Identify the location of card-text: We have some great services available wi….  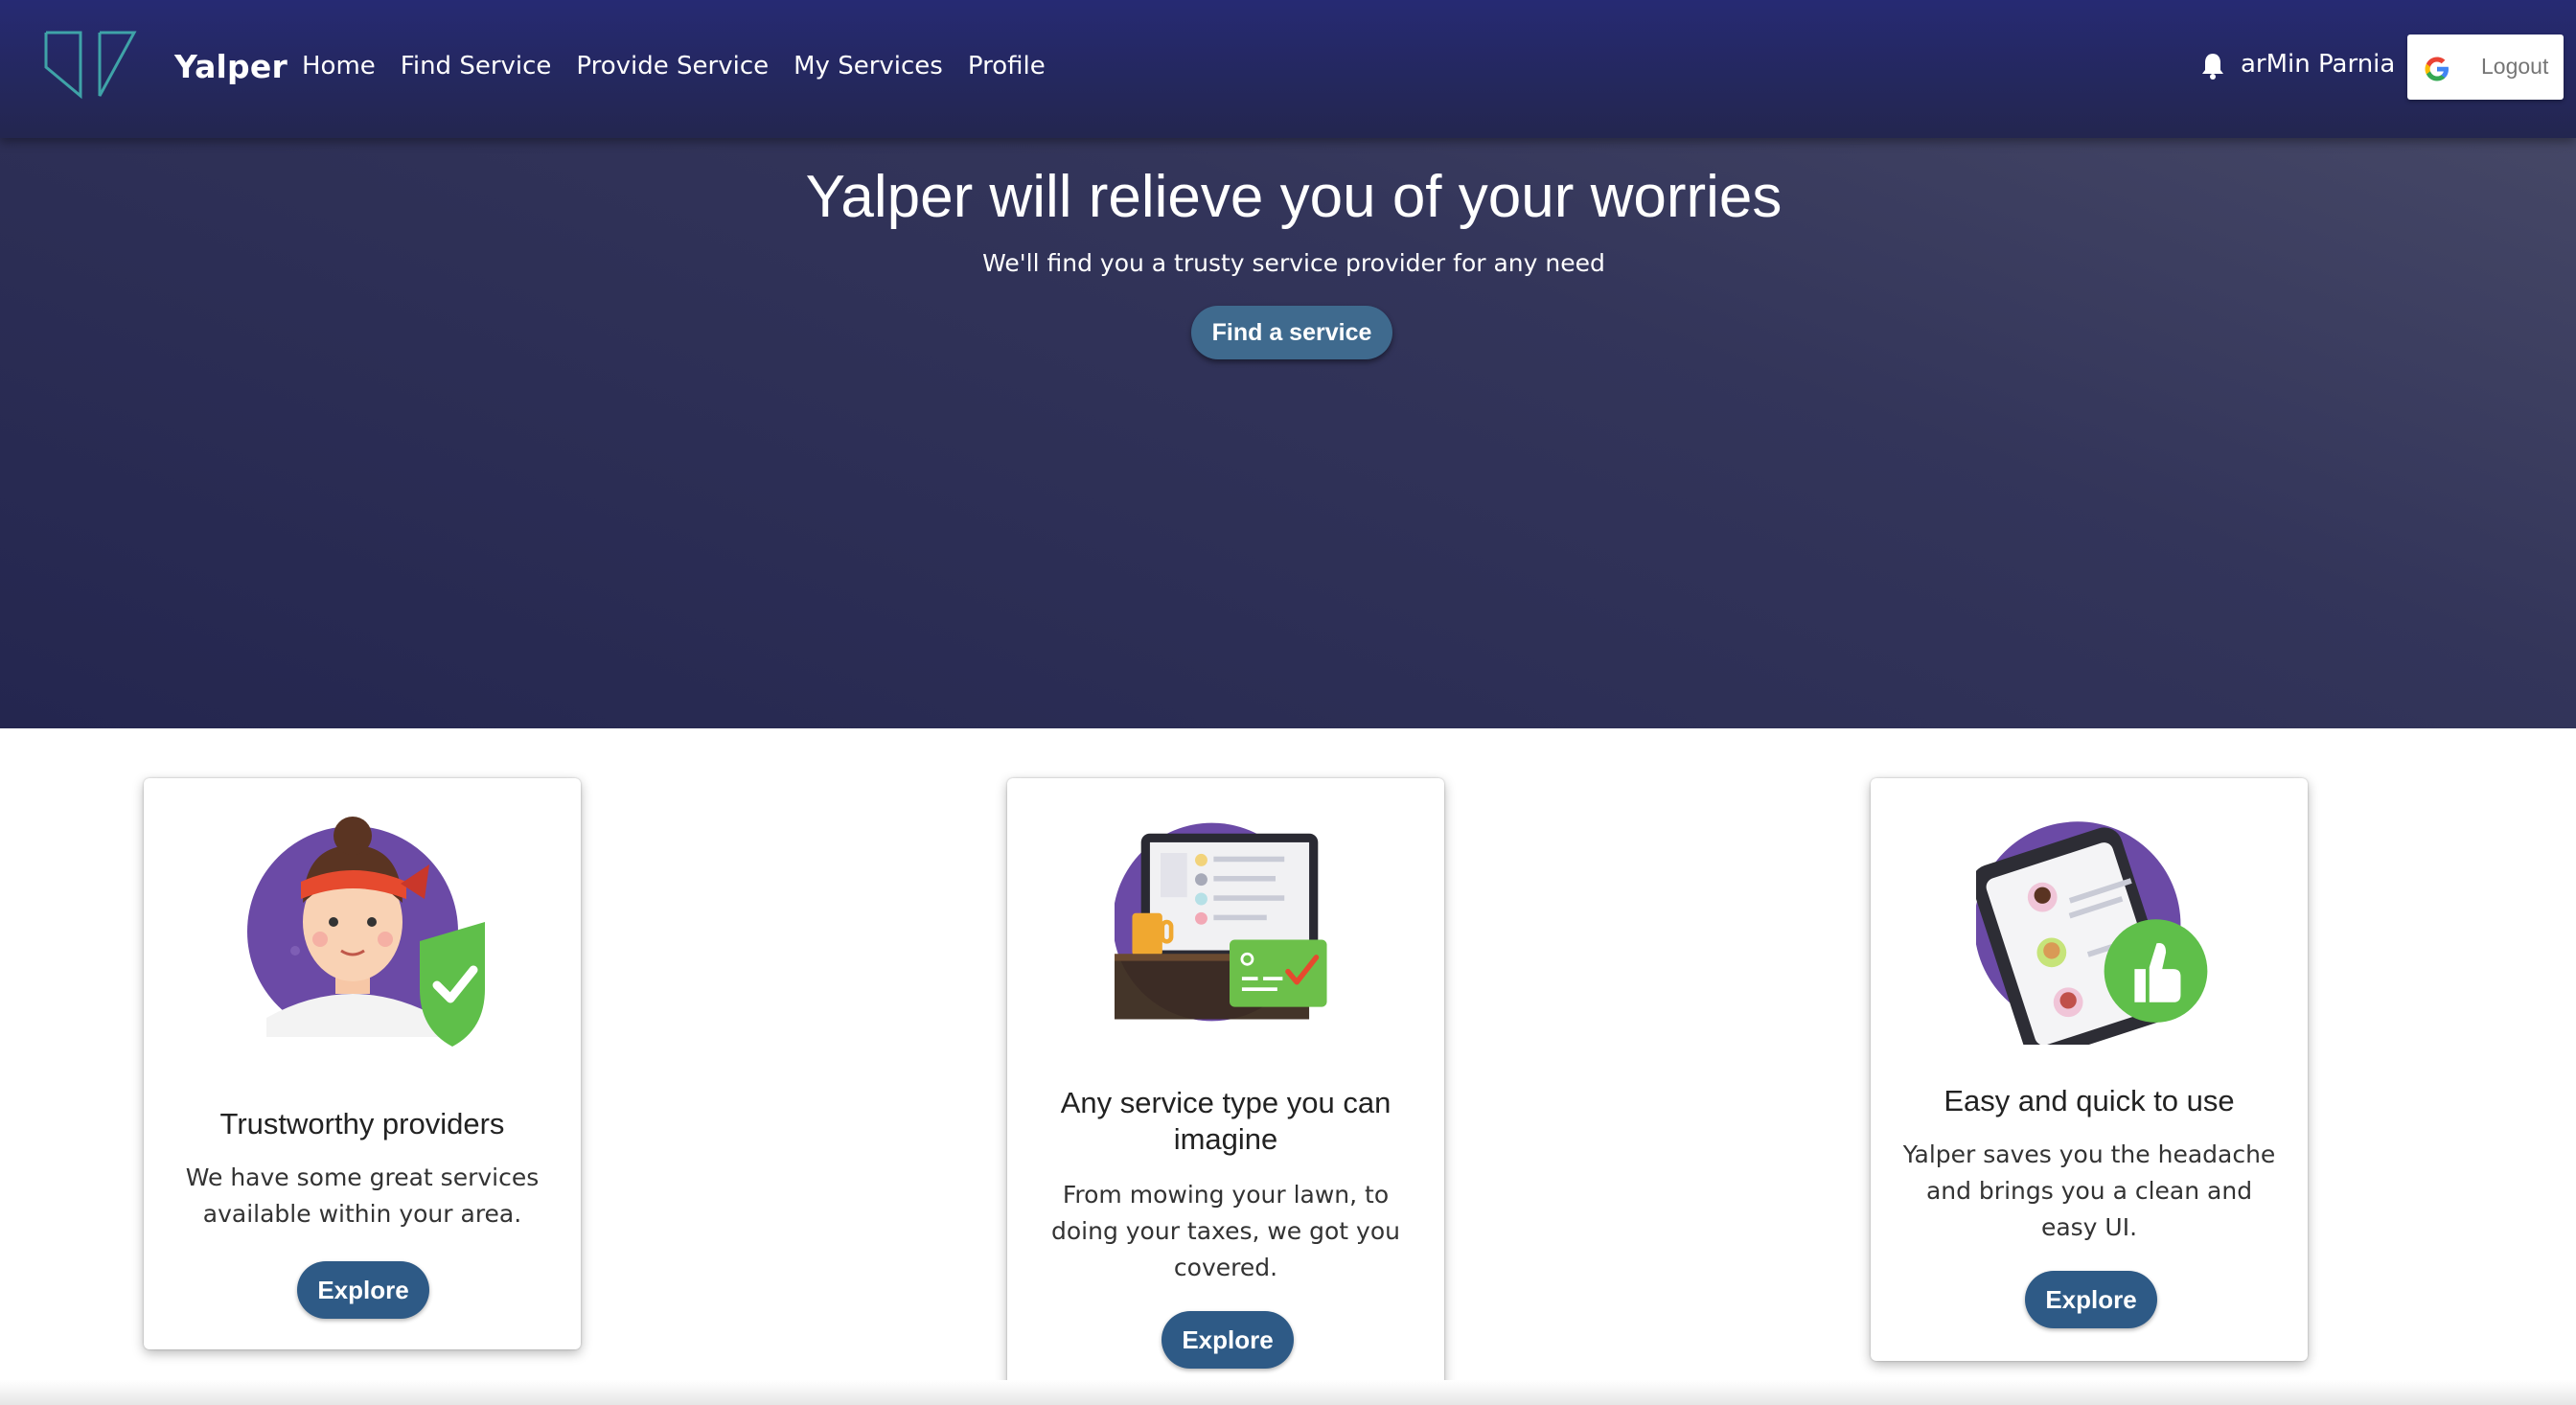
(362, 1195).